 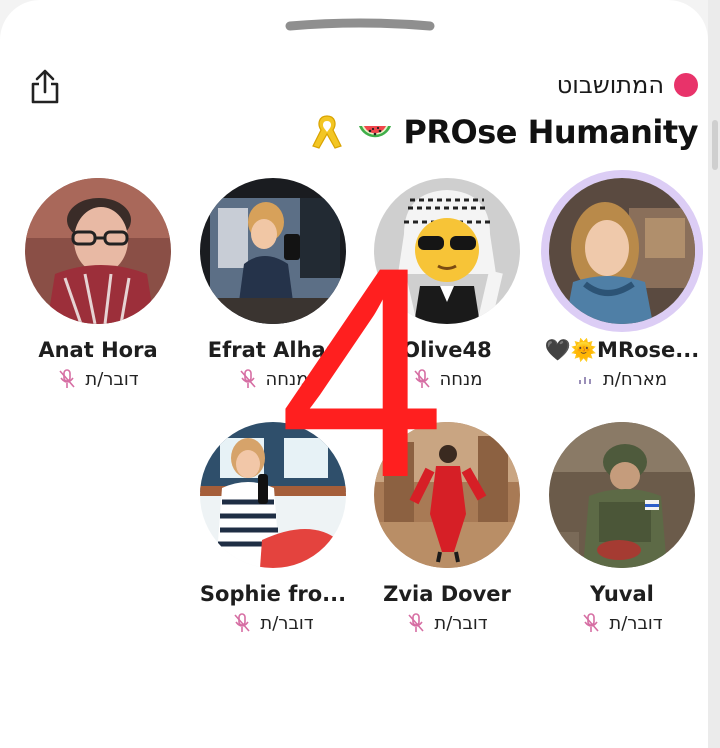 I want to click on watermelon-icon, so click(x=375, y=132).